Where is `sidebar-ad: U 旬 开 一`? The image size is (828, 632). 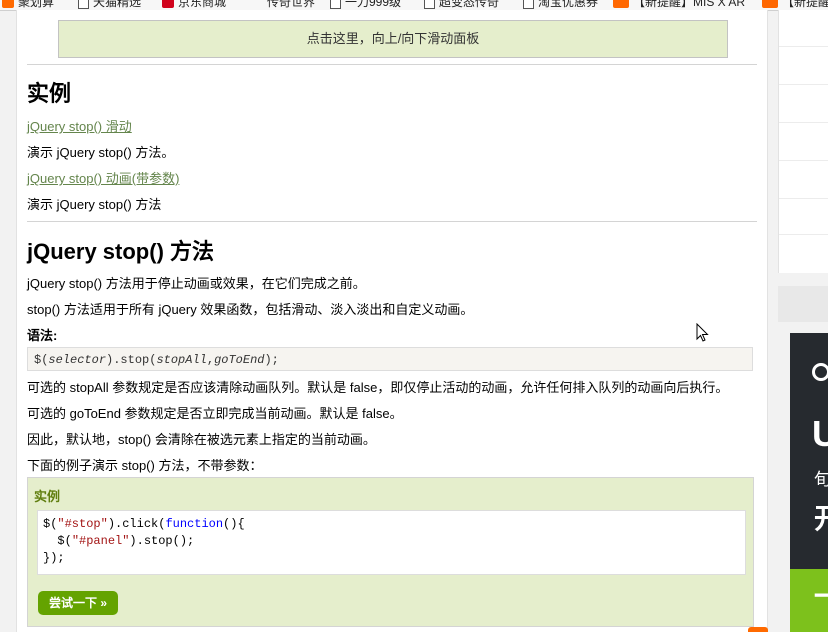
sidebar-ad: U 旬 开 一 is located at coordinates (809, 482).